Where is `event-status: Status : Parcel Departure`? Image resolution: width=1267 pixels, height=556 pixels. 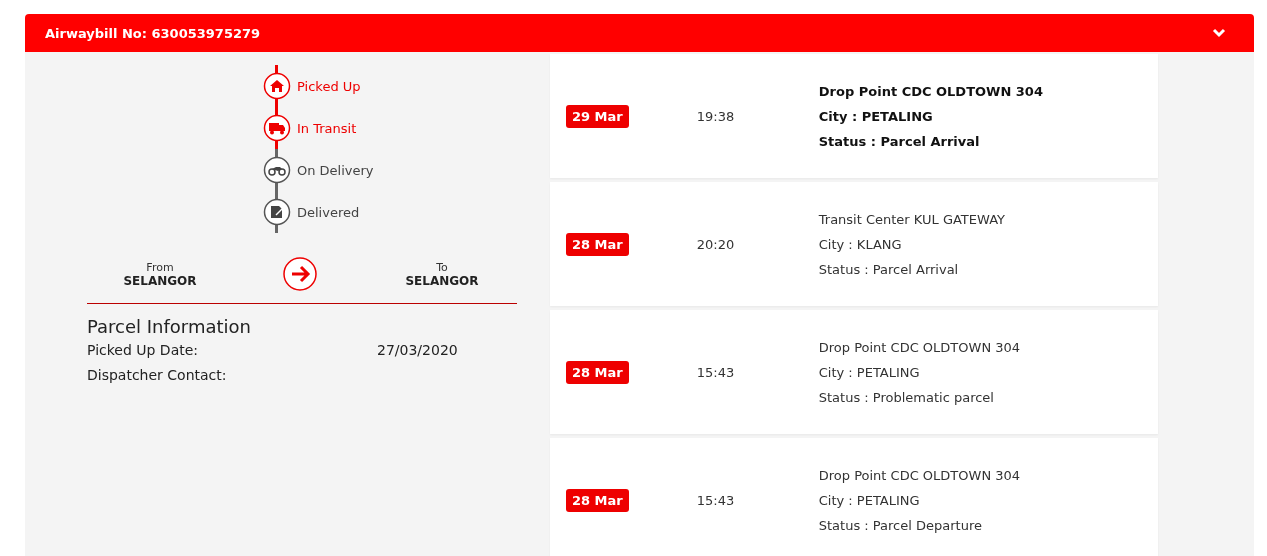 event-status: Status : Parcel Departure is located at coordinates (900, 525).